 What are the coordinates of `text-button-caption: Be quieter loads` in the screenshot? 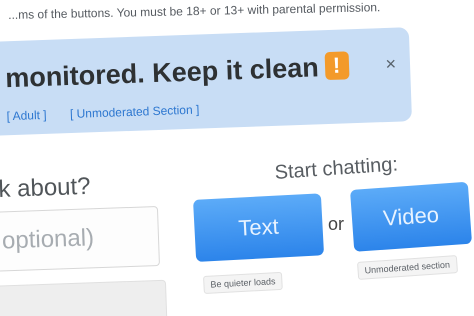 It's located at (243, 282).